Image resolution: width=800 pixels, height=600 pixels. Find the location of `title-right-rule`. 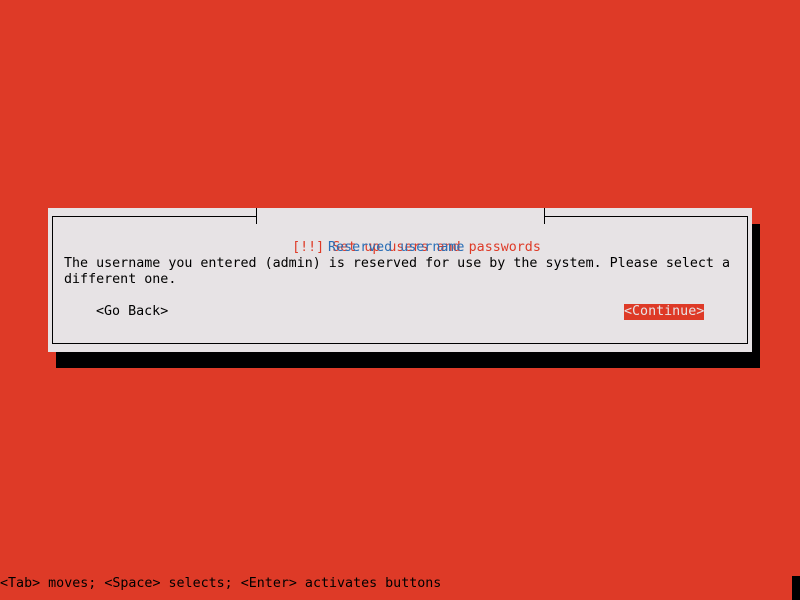

title-right-rule is located at coordinates (544, 216).